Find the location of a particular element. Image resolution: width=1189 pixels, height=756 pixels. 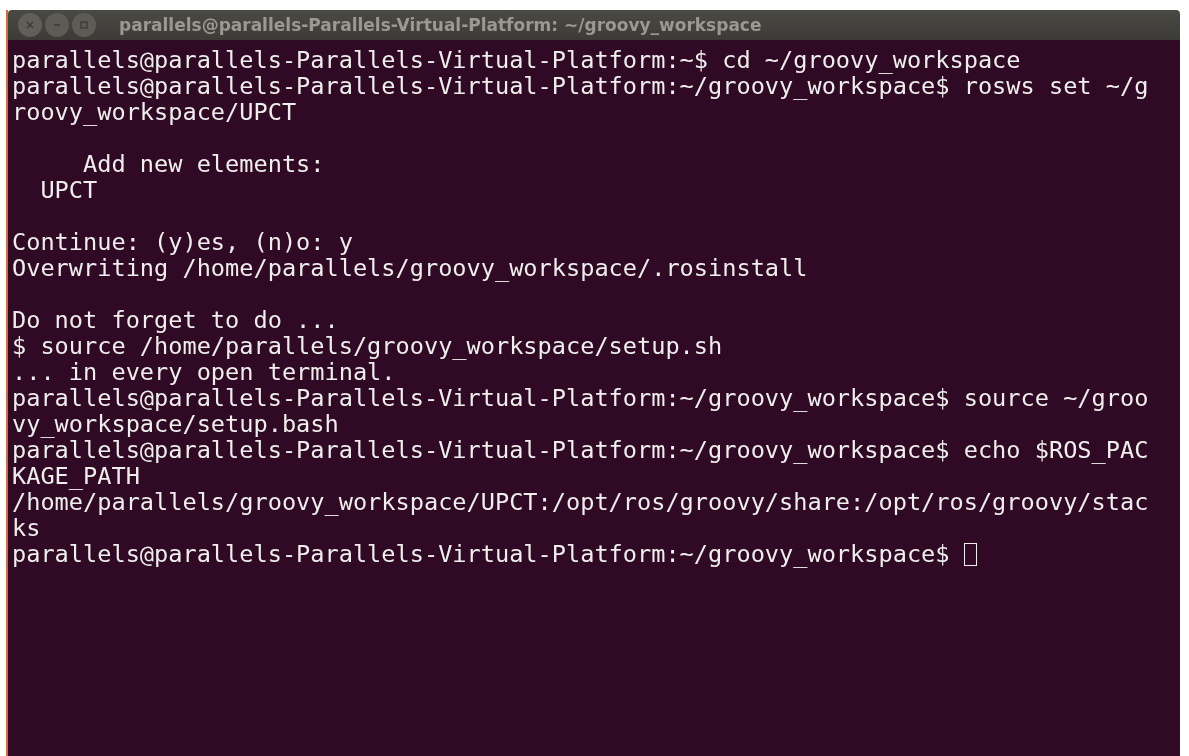

terminal-line: ks is located at coordinates (26, 528).